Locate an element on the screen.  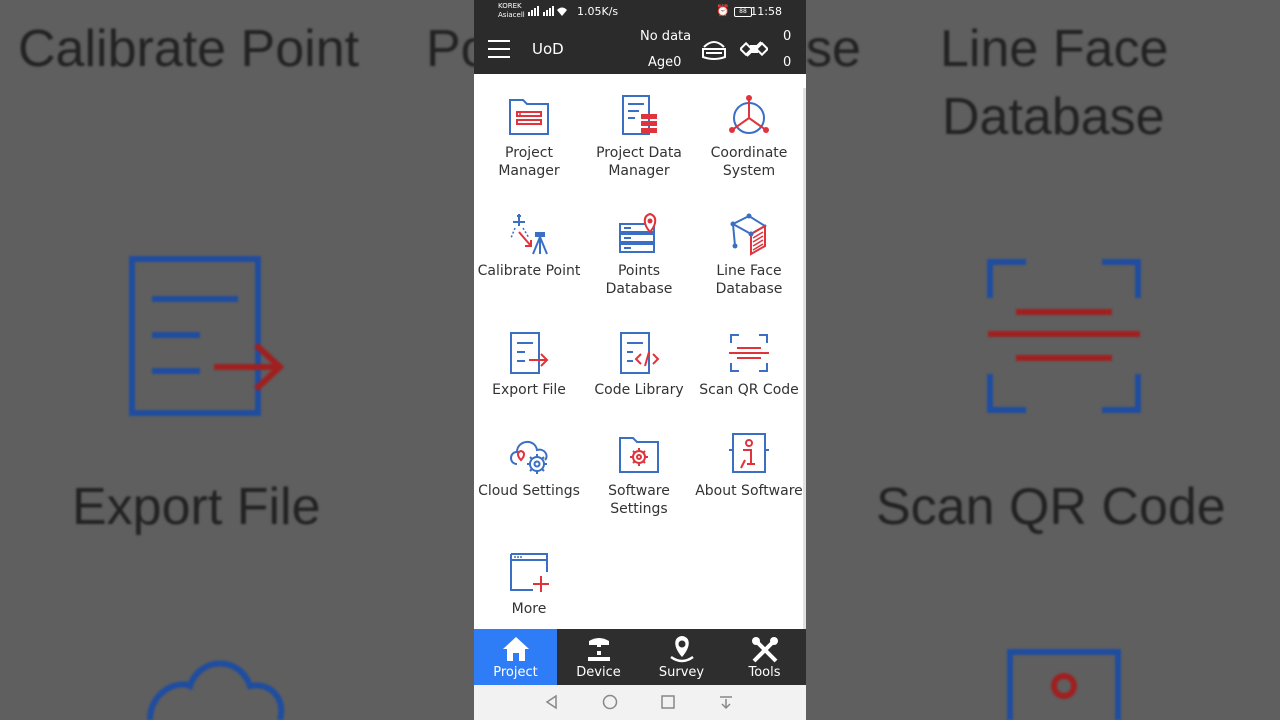
carrier-label: KOREK Asiacell is located at coordinates (511, 11).